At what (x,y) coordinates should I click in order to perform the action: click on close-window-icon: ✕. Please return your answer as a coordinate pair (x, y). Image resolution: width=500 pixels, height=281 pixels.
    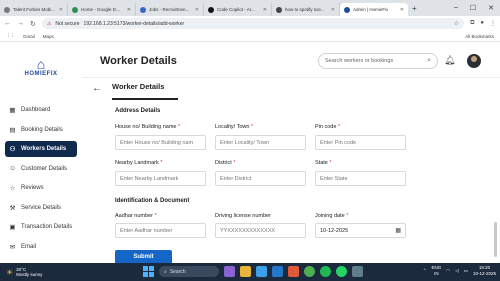
    Looking at the image, I should click on (491, 8).